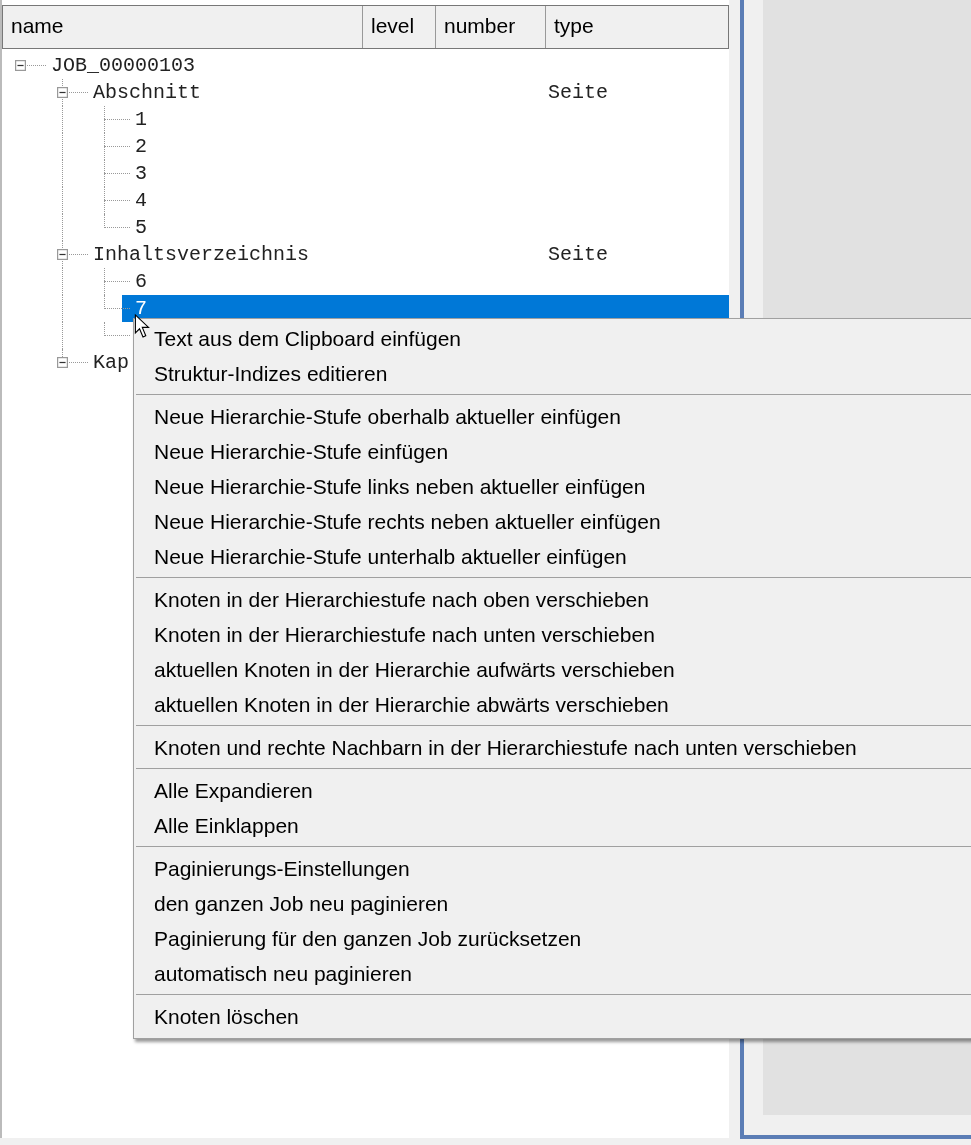 This screenshot has width=971, height=1145. What do you see at coordinates (552, 790) in the screenshot?
I see `menu-item: Alle Expandieren` at bounding box center [552, 790].